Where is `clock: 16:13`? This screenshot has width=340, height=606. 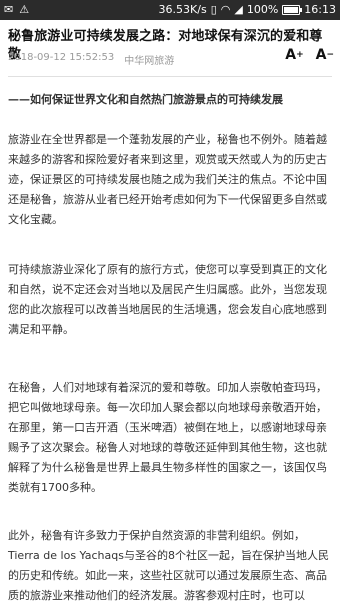 clock: 16:13 is located at coordinates (320, 9).